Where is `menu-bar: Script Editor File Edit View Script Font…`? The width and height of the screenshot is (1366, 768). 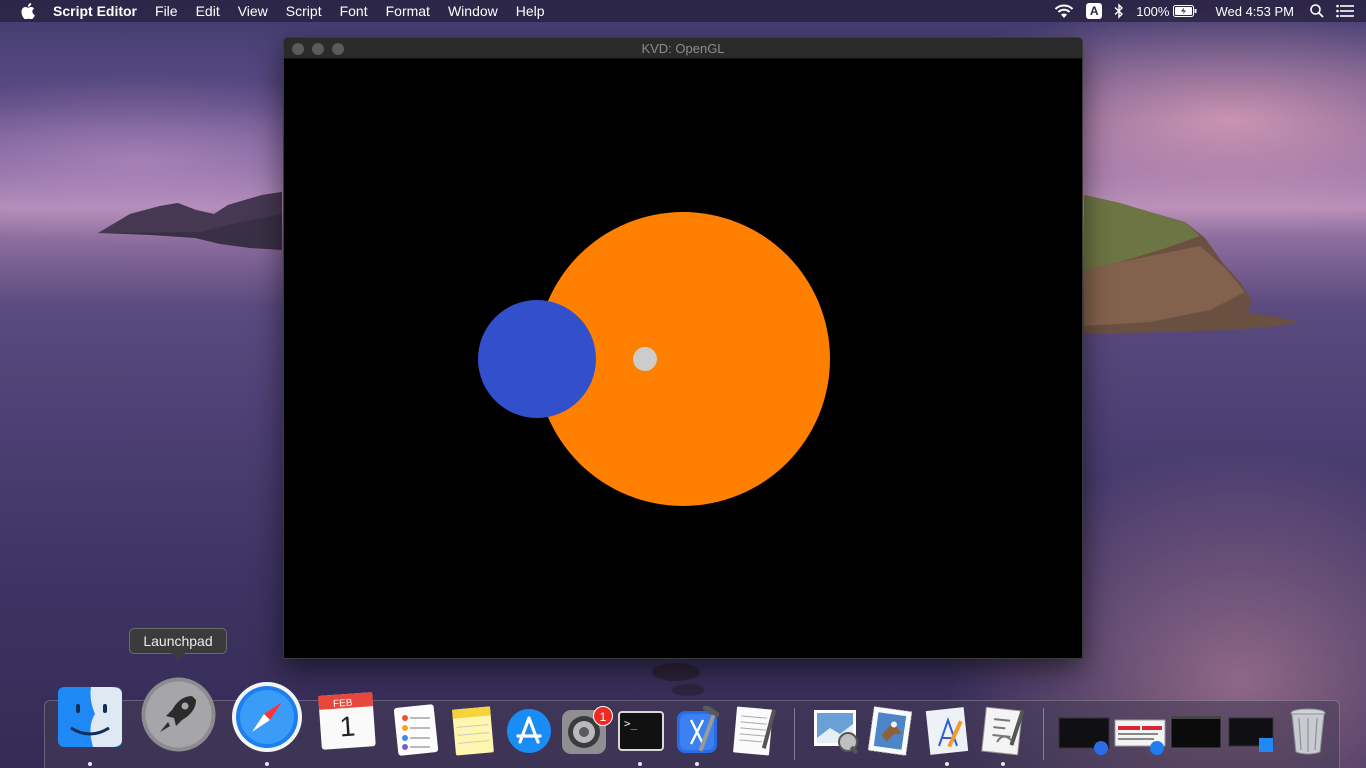 menu-bar: Script Editor File Edit View Script Font… is located at coordinates (683, 11).